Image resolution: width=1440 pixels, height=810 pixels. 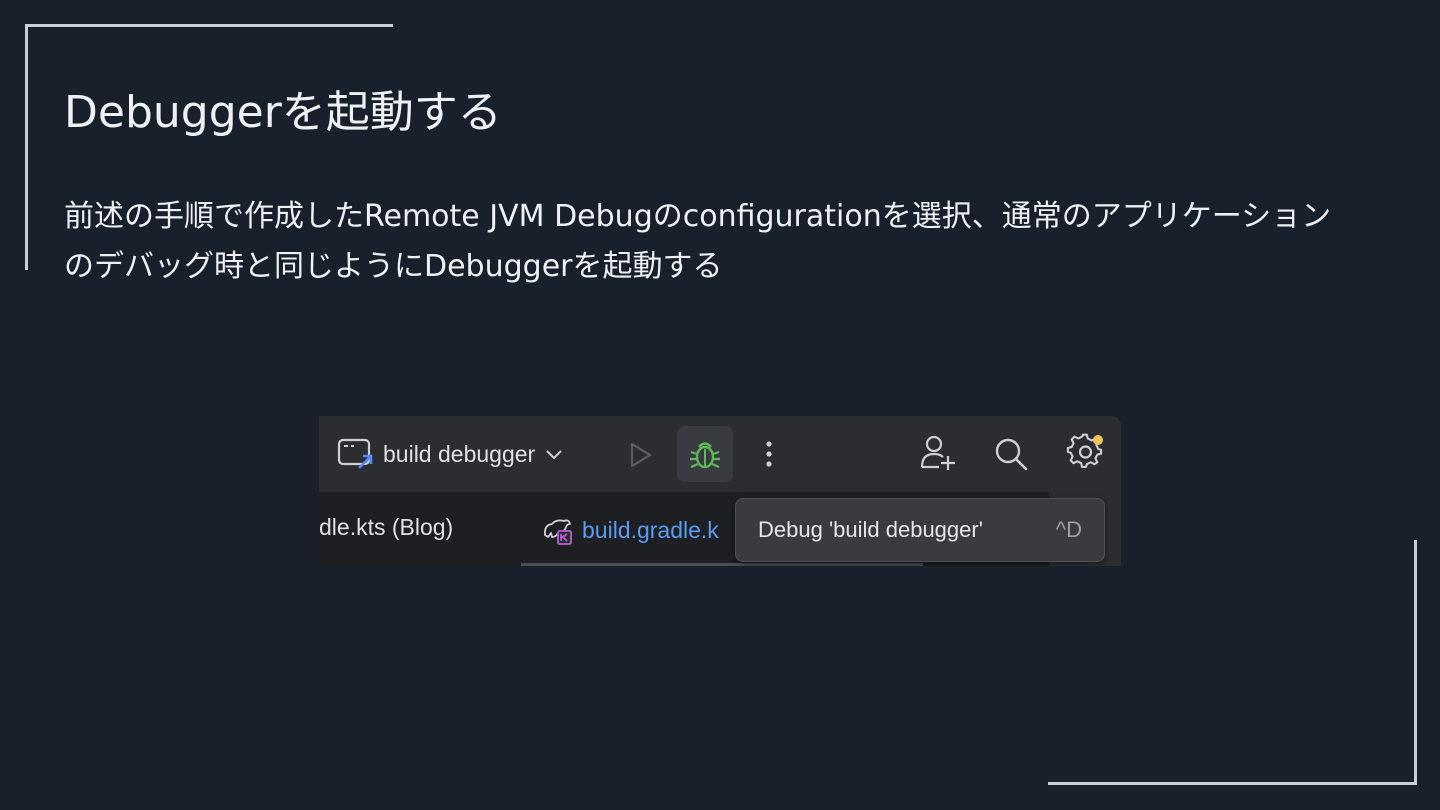 I want to click on chevron-down-icon, so click(x=554, y=454).